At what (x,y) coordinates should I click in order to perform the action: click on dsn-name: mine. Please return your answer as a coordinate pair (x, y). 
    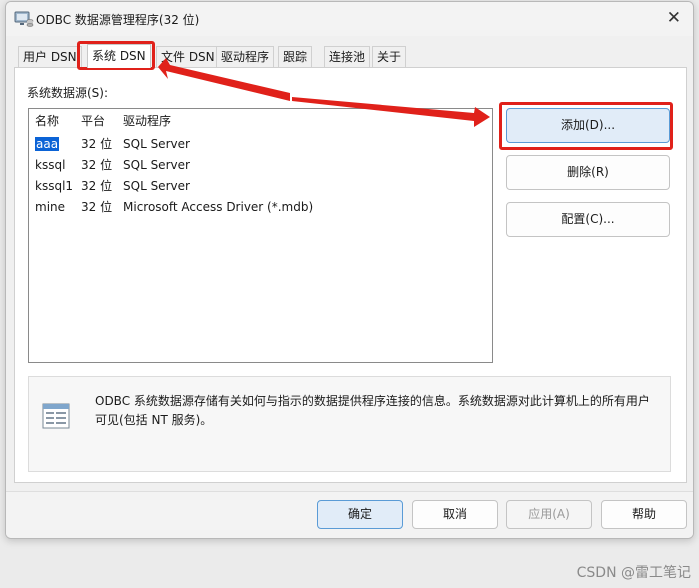
    Looking at the image, I should click on (50, 207).